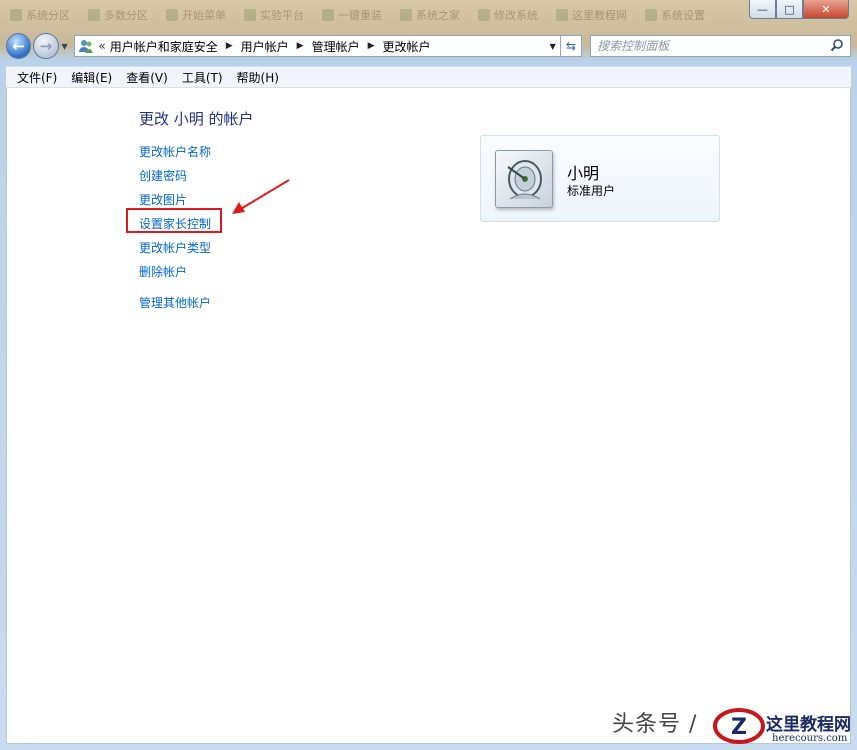  Describe the element at coordinates (591, 15) in the screenshot. I see `background-tab: 这里教程网` at that location.